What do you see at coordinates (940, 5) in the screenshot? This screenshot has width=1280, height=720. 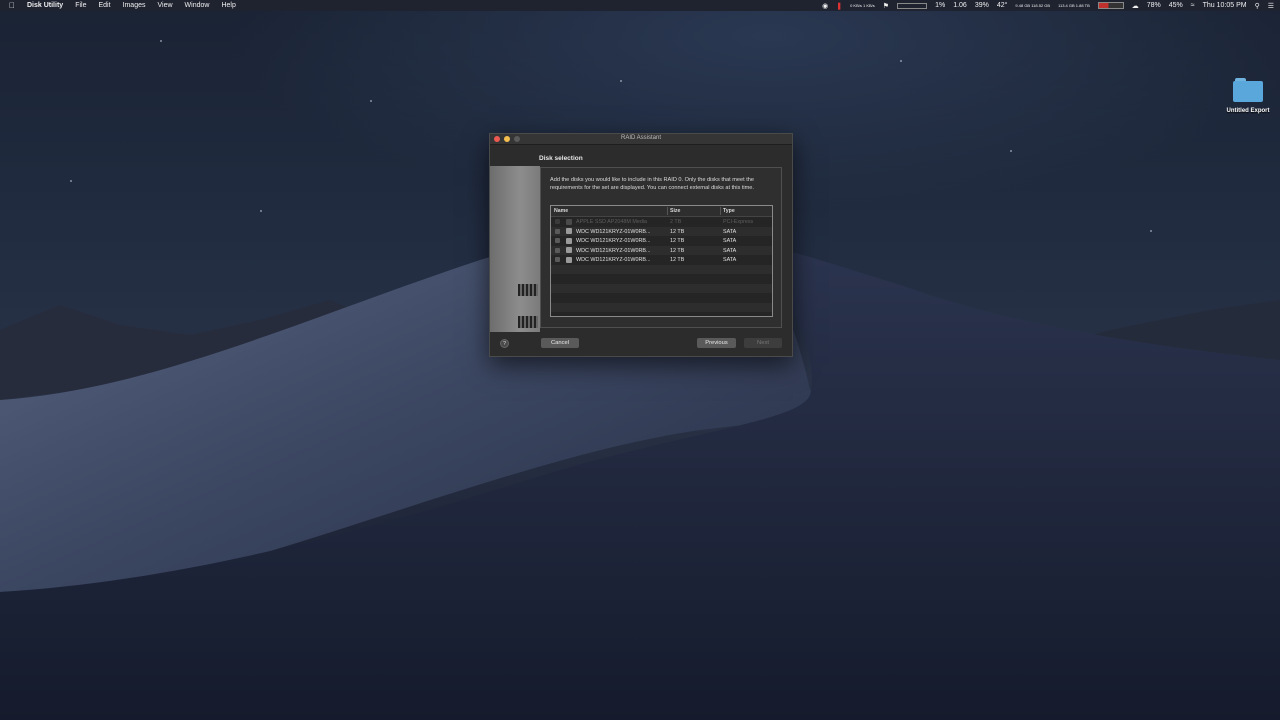 I see `cpu-percent: 1%` at bounding box center [940, 5].